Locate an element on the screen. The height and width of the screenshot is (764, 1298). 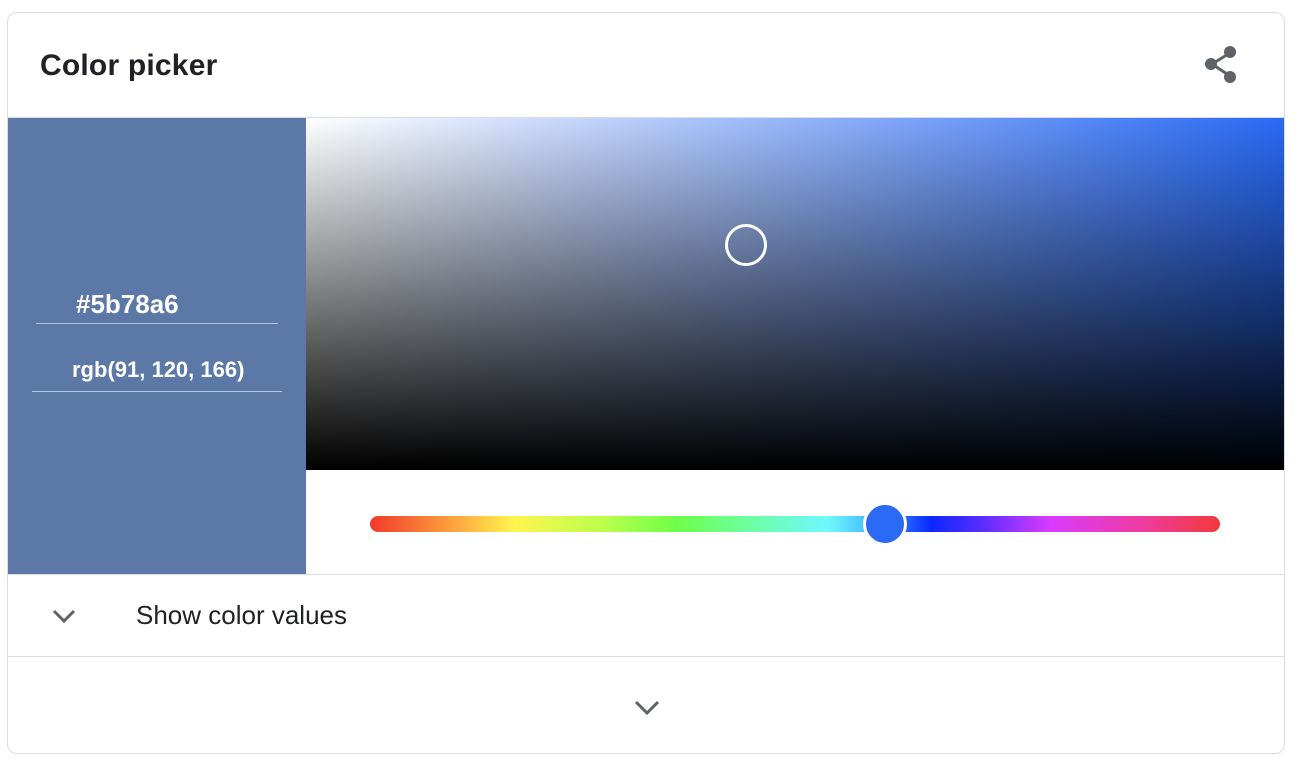
hue-slider-handle is located at coordinates (885, 524).